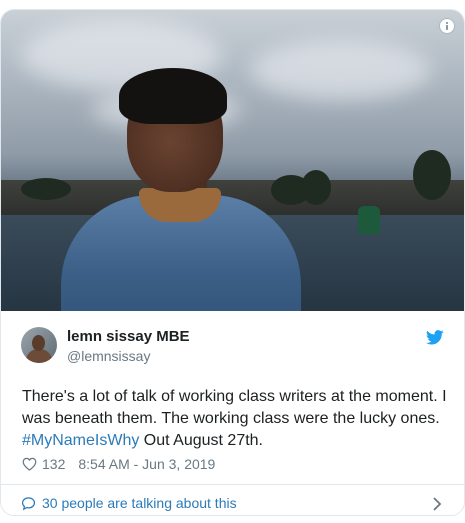 The height and width of the screenshot is (523, 465). I want to click on heart-icon, so click(29, 464).